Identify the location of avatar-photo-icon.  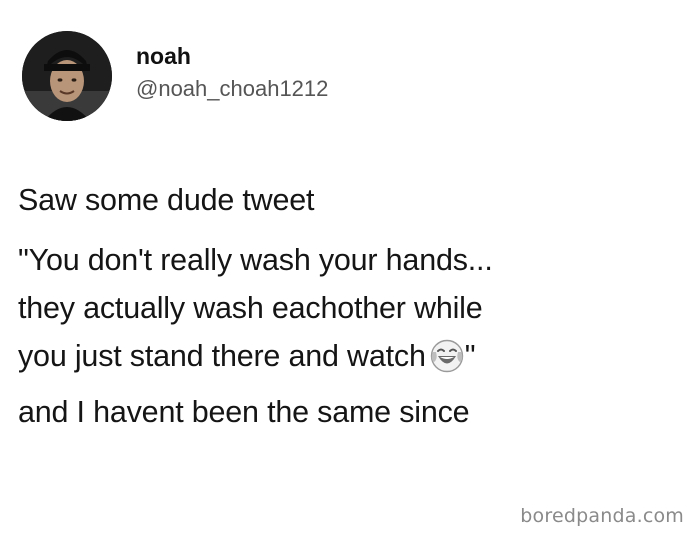
(67, 76).